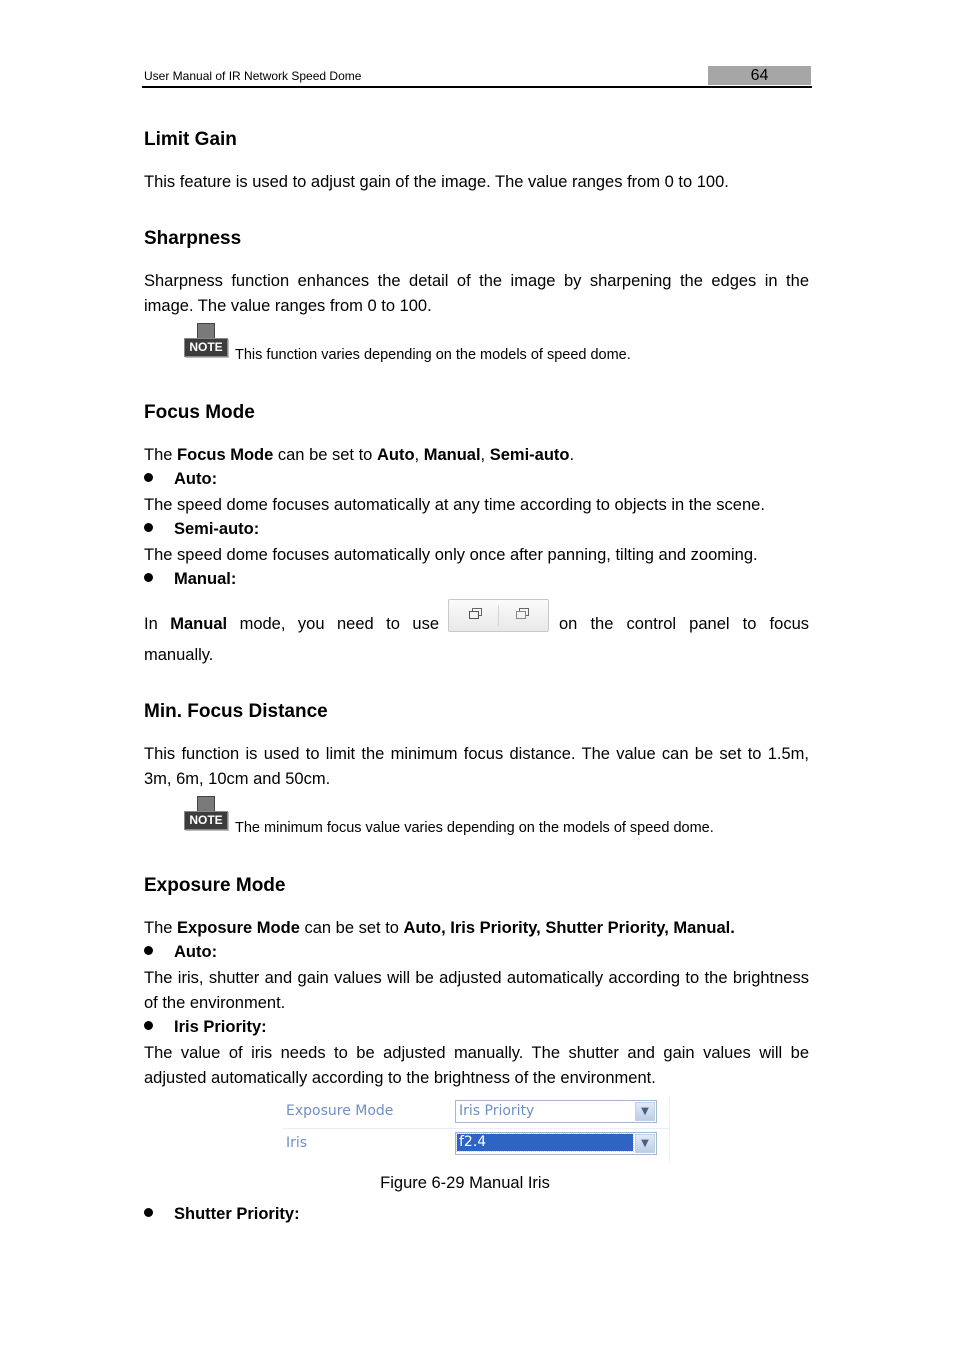 This screenshot has height=1350, width=954. I want to click on bullet-iris-priority: Iris Priority:, so click(205, 1027).